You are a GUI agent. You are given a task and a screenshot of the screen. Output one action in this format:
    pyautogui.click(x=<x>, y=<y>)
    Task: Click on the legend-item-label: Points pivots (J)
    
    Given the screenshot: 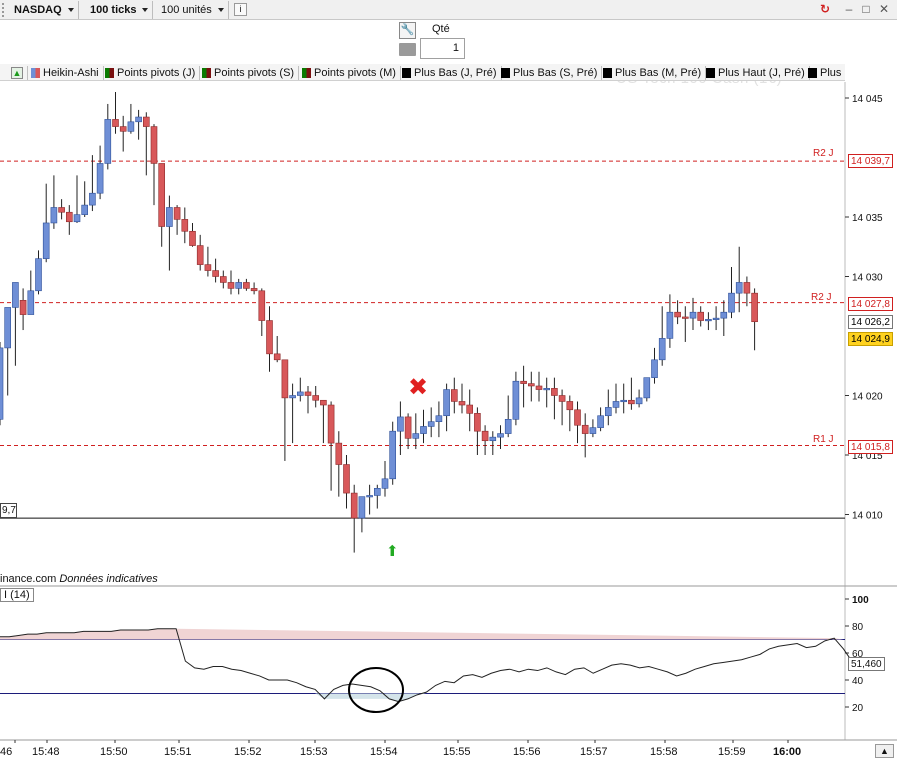 What is the action you would take?
    pyautogui.click(x=156, y=73)
    